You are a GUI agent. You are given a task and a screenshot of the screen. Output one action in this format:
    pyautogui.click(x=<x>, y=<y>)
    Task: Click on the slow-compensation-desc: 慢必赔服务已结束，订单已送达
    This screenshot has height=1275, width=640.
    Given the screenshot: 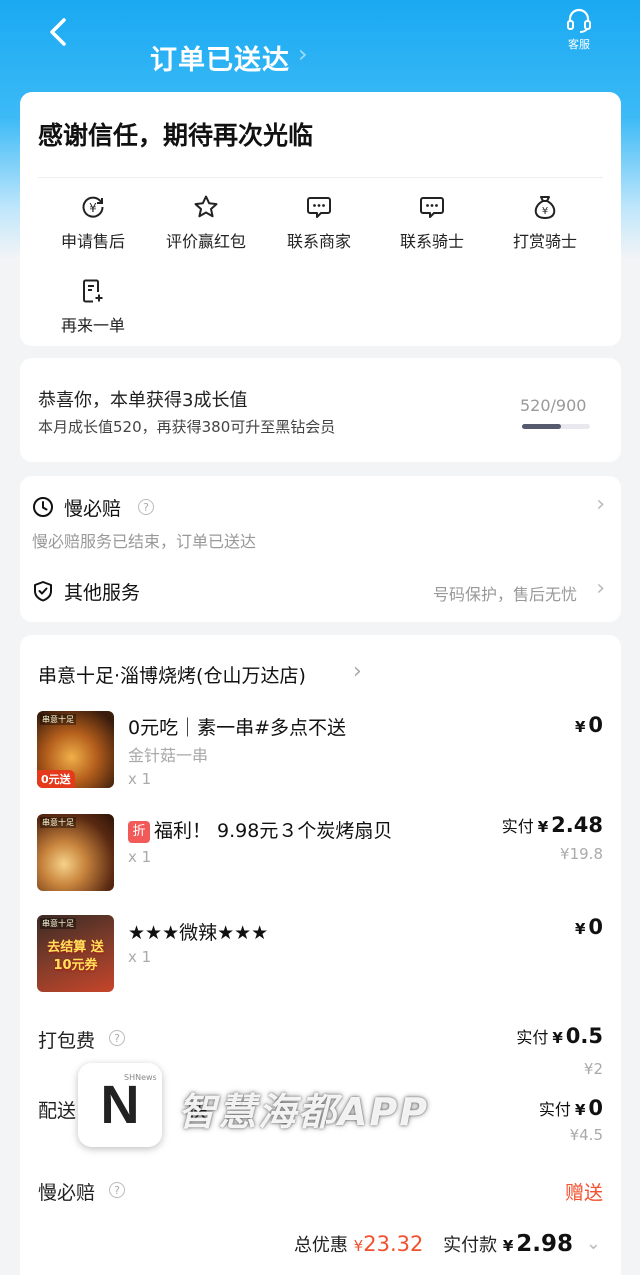 What is the action you would take?
    pyautogui.click(x=144, y=541)
    